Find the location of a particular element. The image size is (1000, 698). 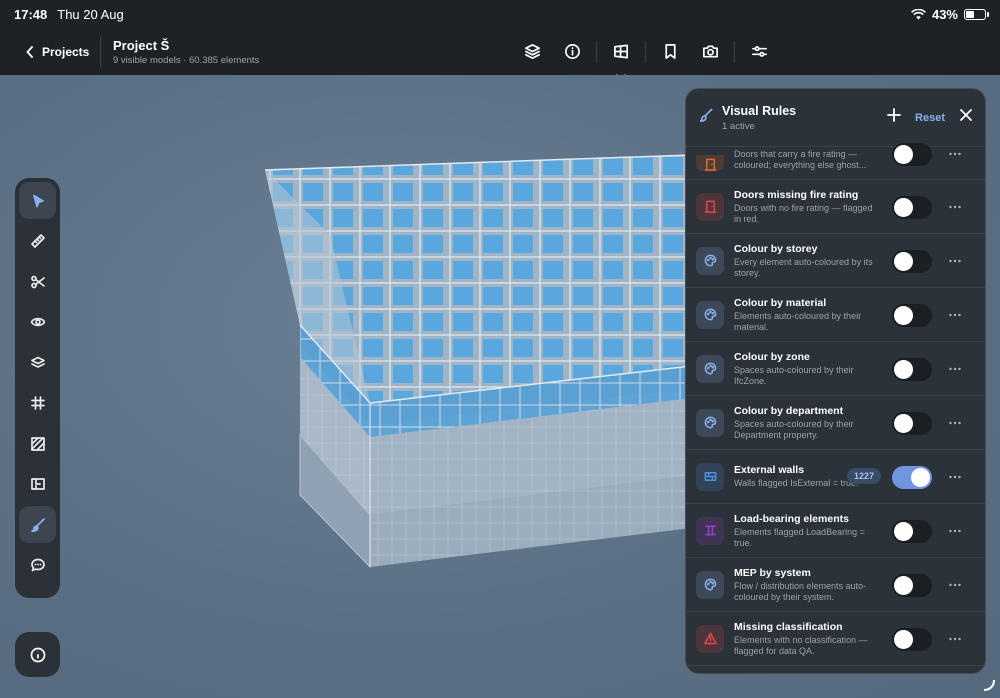

floorplan-icon is located at coordinates (37, 484).